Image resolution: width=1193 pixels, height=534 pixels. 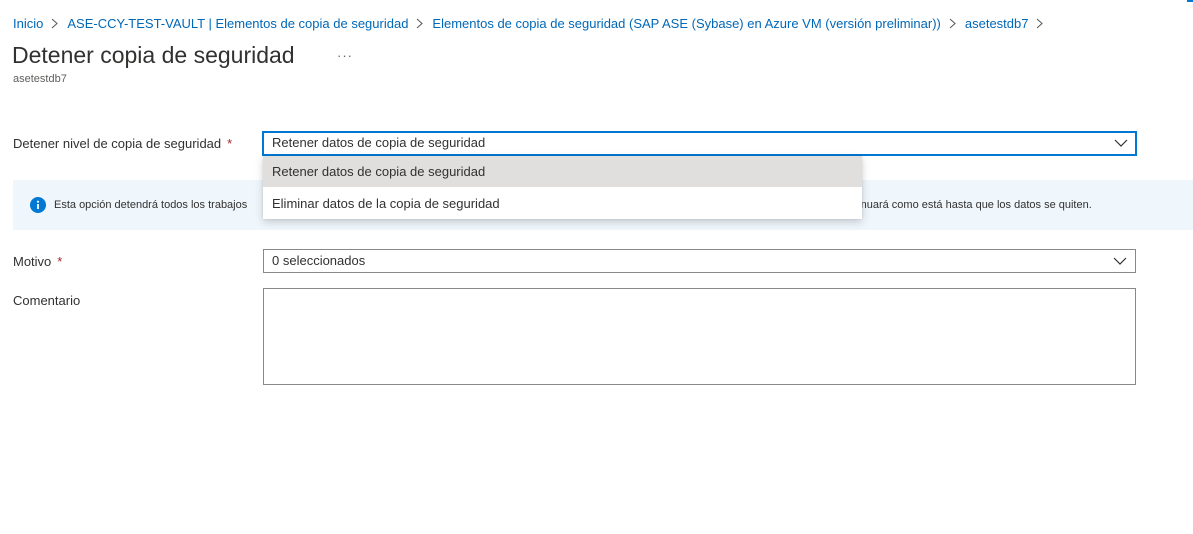 What do you see at coordinates (699, 143) in the screenshot?
I see `stop-level-dropdown: Retener datos de copia de seguridad` at bounding box center [699, 143].